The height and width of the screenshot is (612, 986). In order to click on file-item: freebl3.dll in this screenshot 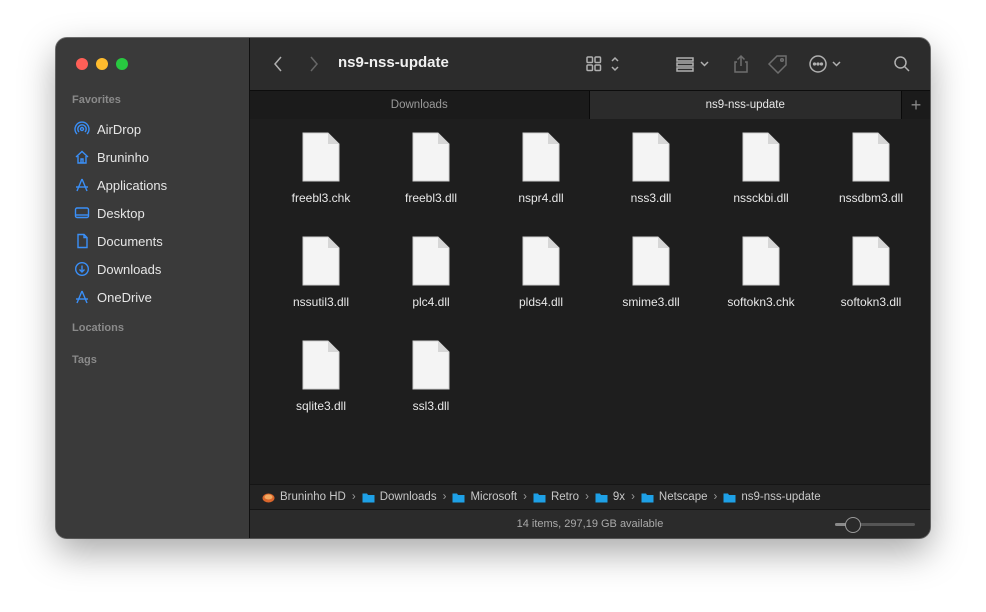, I will do `click(431, 183)`.